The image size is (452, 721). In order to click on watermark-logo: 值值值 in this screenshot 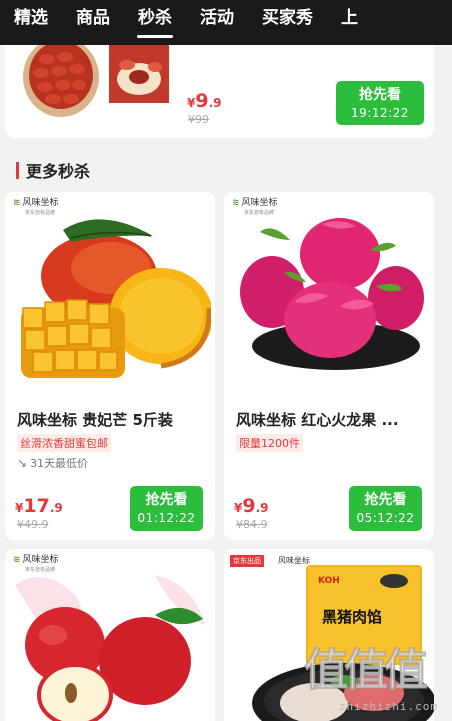, I will do `click(366, 671)`.